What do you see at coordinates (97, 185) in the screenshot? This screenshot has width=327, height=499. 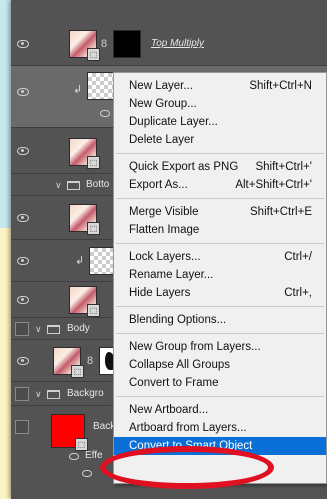 I see `group-name-bottom: Botto` at bounding box center [97, 185].